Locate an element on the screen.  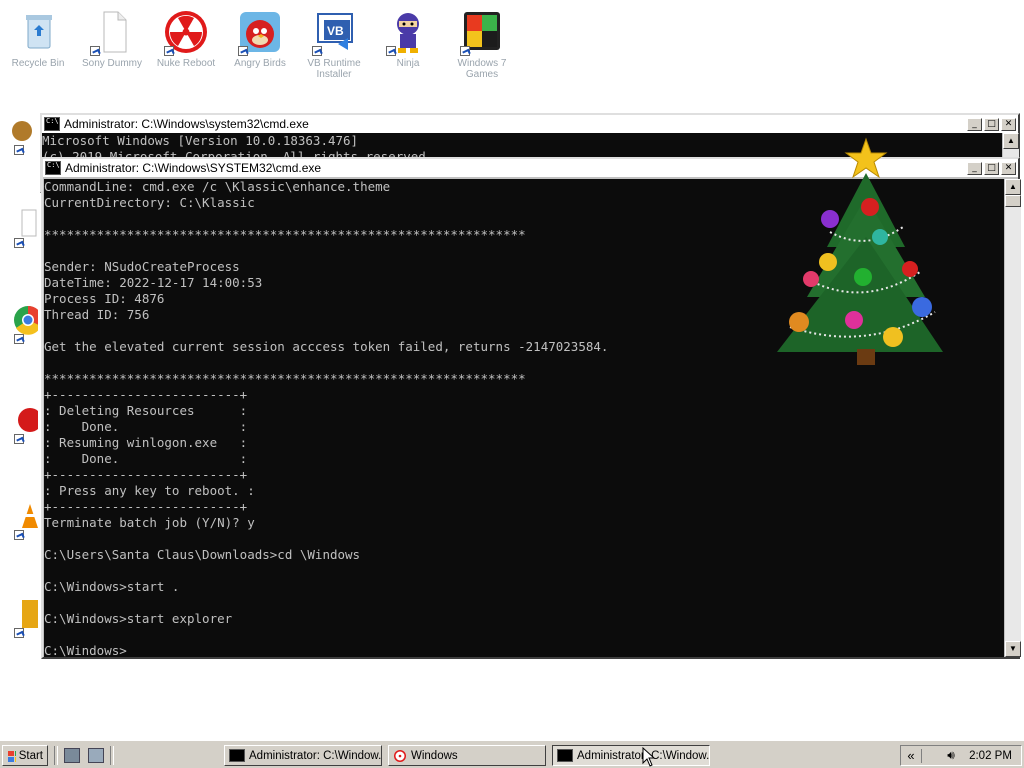
vertical-scrollbar: ▲ ▼ is located at coordinates (1012, 418).